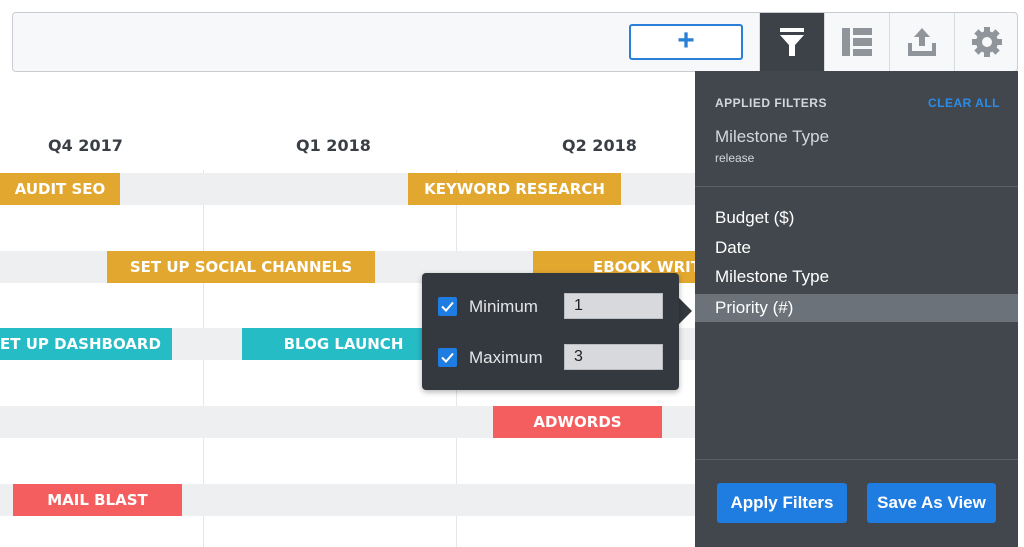  What do you see at coordinates (856, 248) in the screenshot?
I see `filter-option-date: Date` at bounding box center [856, 248].